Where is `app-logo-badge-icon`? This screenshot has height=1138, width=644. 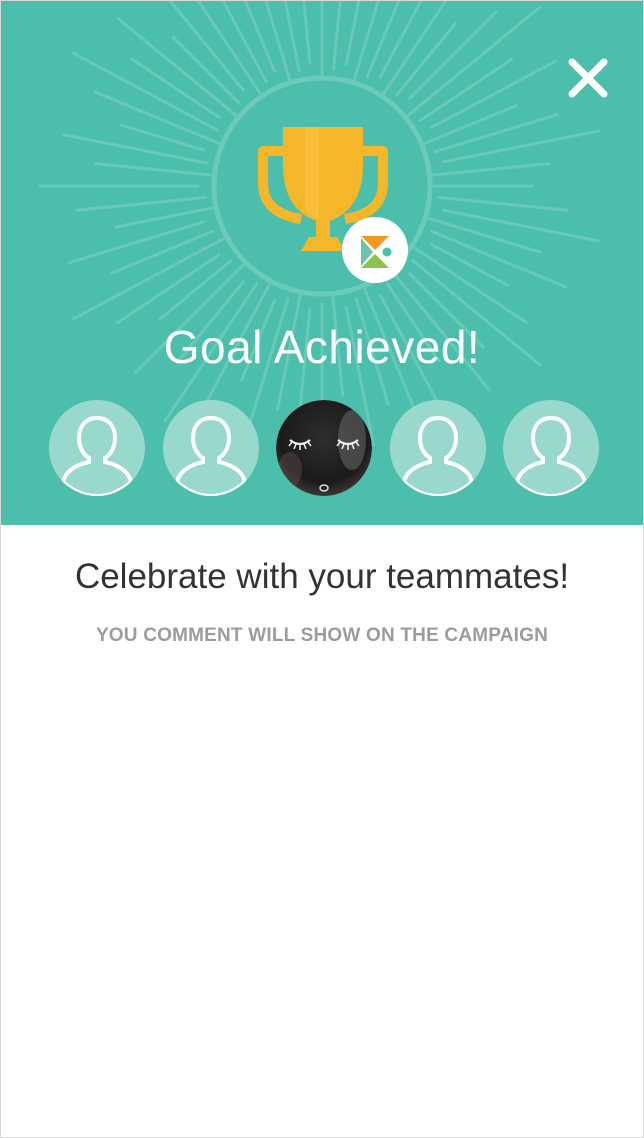 app-logo-badge-icon is located at coordinates (375, 250).